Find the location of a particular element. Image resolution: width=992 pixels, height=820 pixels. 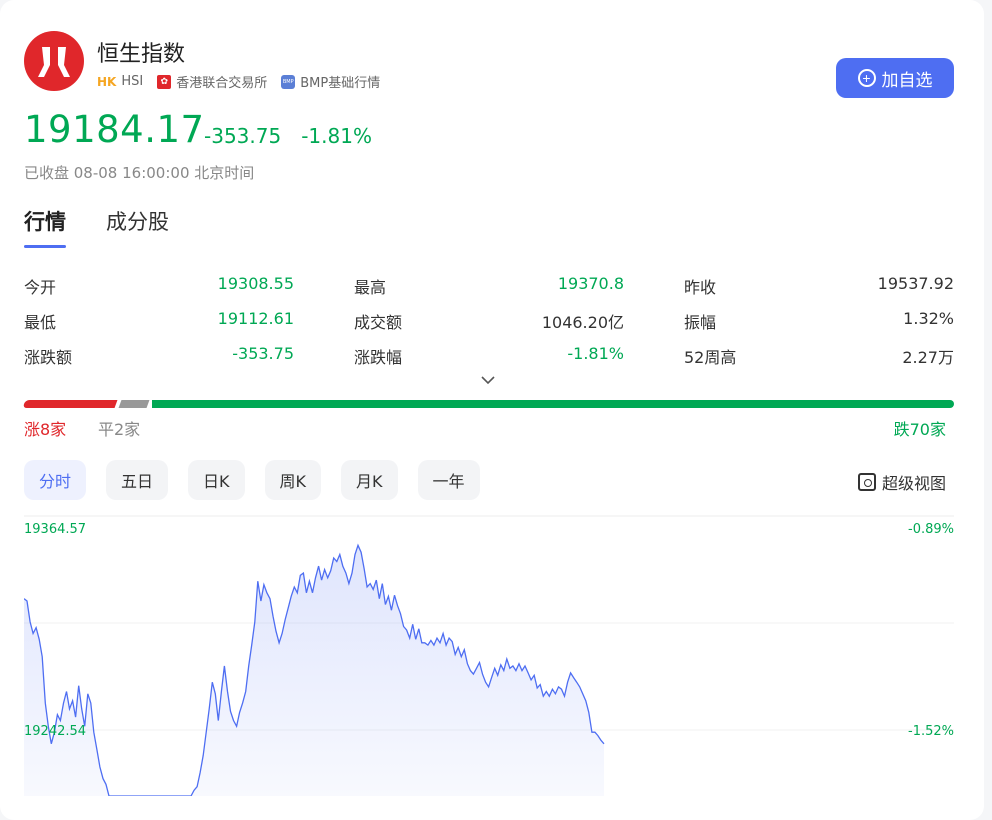

stat-value-turnover: 1046.20亿 is located at coordinates (582, 322).